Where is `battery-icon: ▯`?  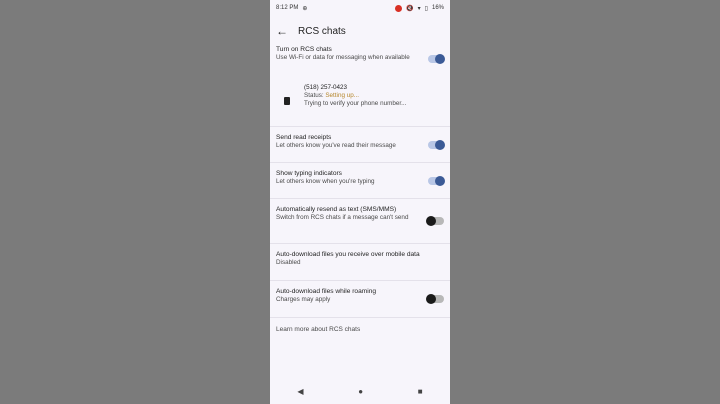 battery-icon: ▯ is located at coordinates (426, 8).